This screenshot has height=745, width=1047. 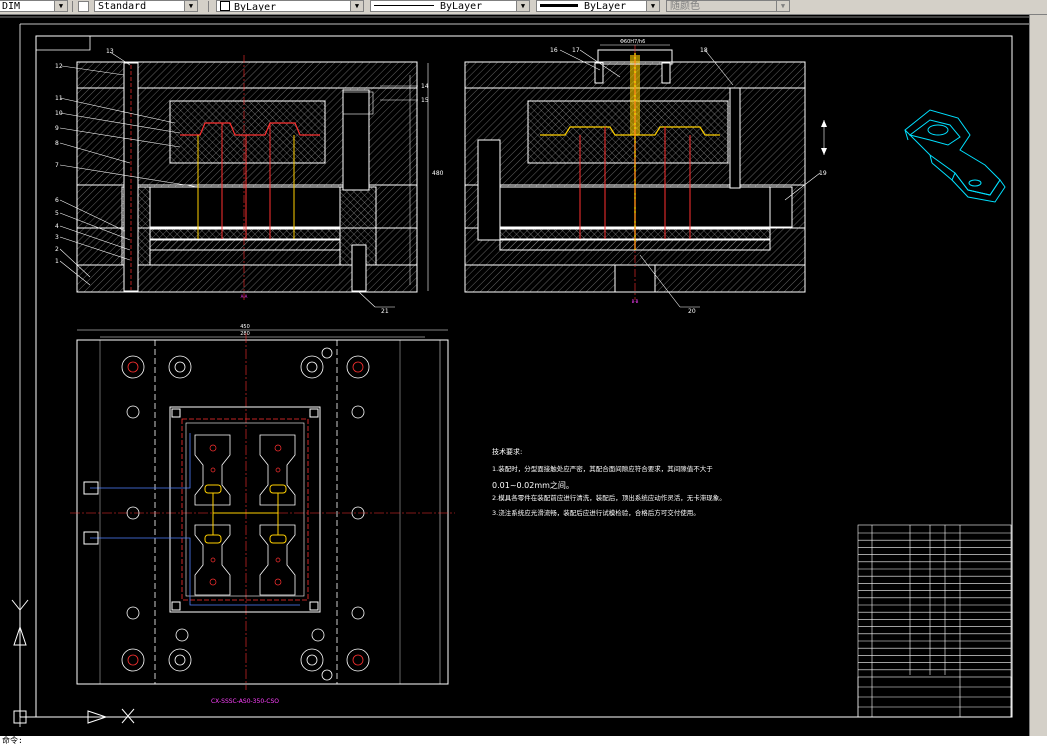 What do you see at coordinates (507, 451) in the screenshot?
I see `tech-req-title: 技术要求:` at bounding box center [507, 451].